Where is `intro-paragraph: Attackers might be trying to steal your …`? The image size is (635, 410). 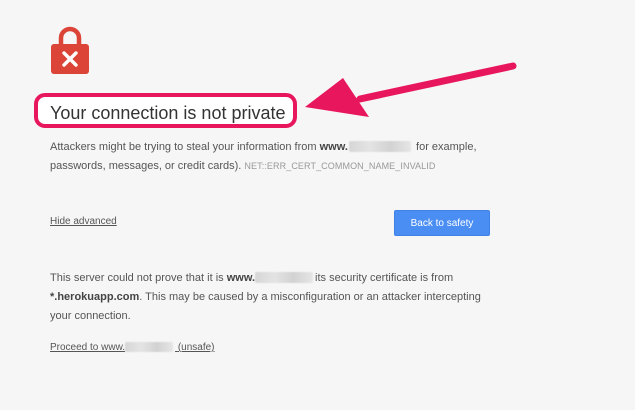
intro-paragraph: Attackers might be trying to steal your … is located at coordinates (270, 157).